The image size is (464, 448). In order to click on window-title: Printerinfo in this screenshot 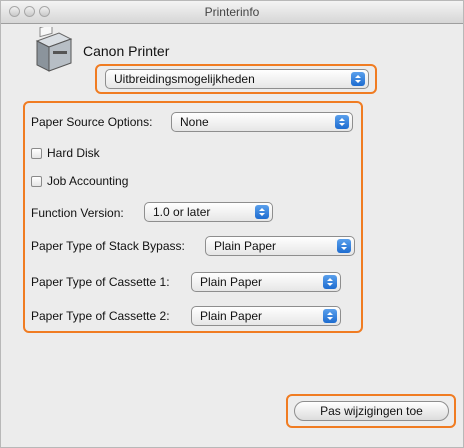, I will do `click(232, 12)`.